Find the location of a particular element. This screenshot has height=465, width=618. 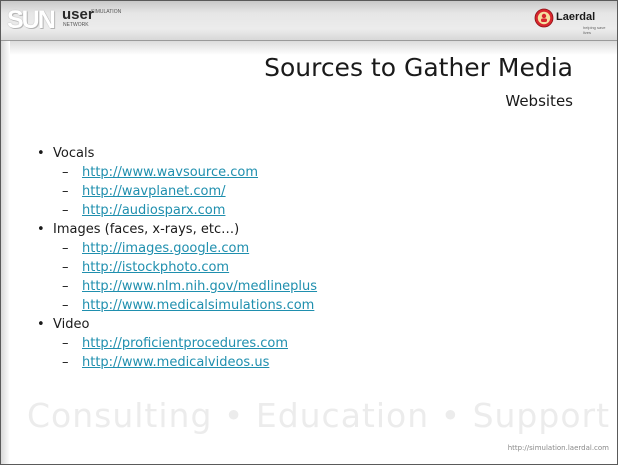

laerdal-emblem-icon is located at coordinates (544, 18).